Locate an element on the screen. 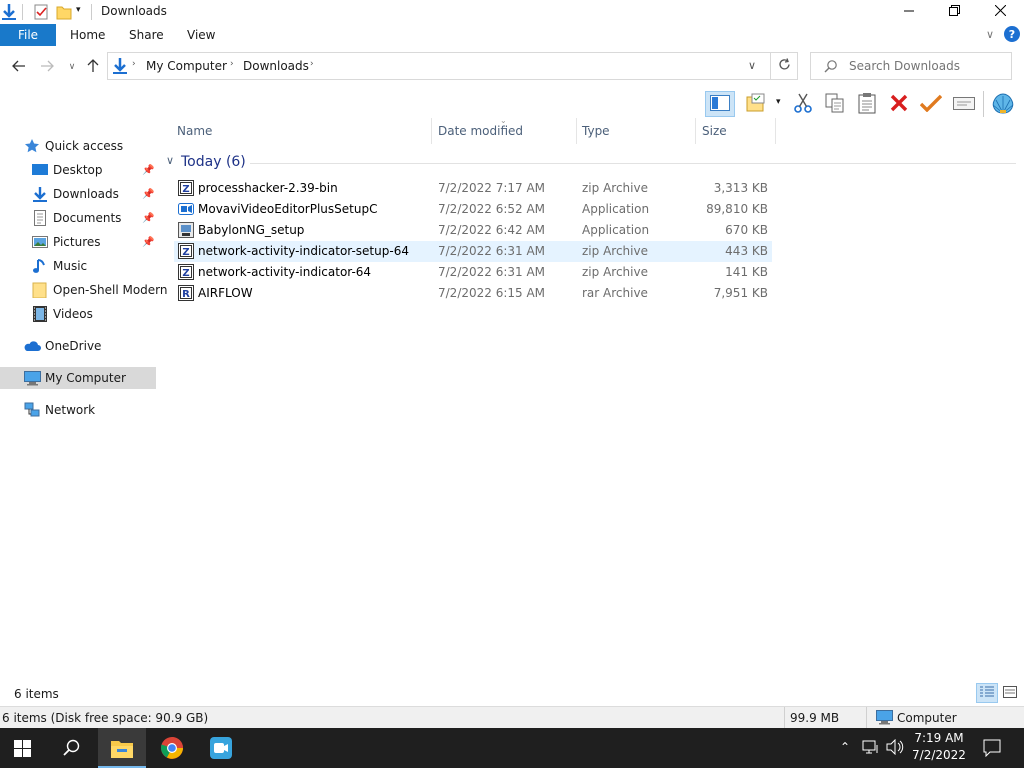 The width and height of the screenshot is (1024, 768). video-editor-taskbar-icon is located at coordinates (221, 749).